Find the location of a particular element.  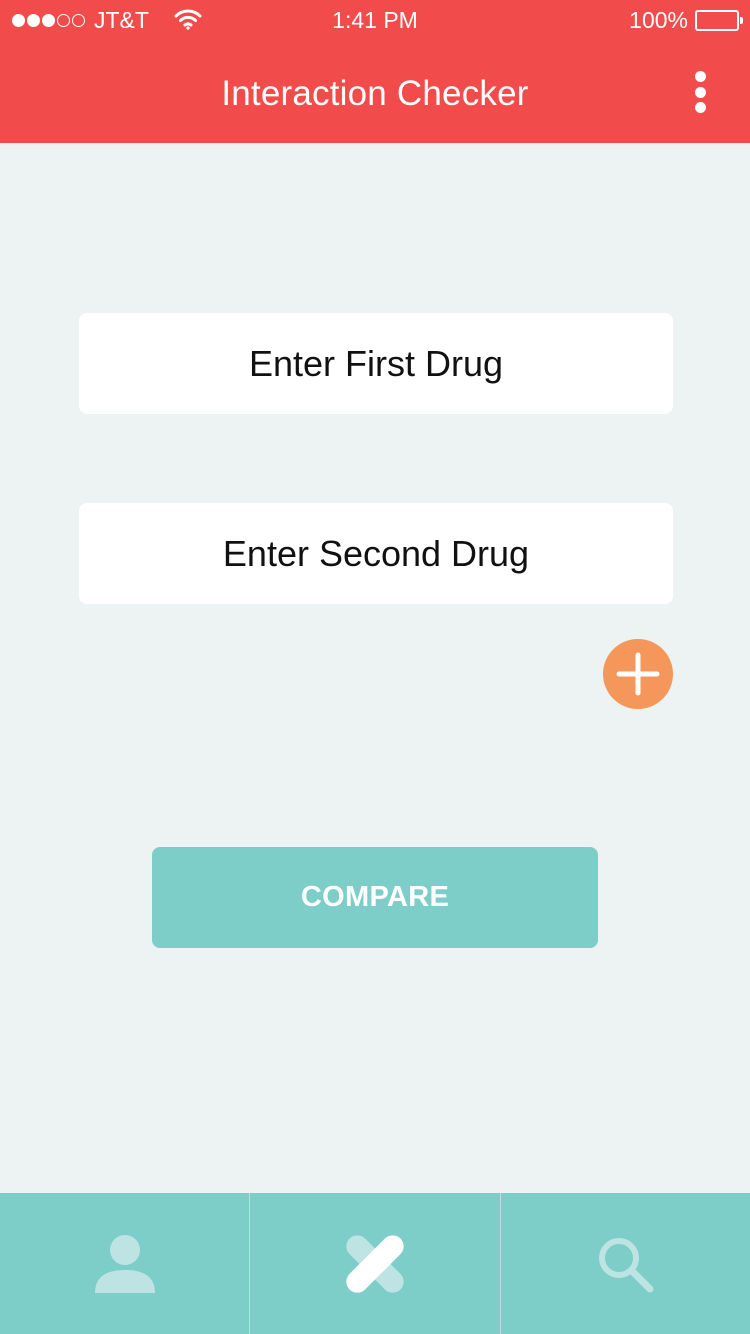

battery-percent: 100% is located at coordinates (658, 19).